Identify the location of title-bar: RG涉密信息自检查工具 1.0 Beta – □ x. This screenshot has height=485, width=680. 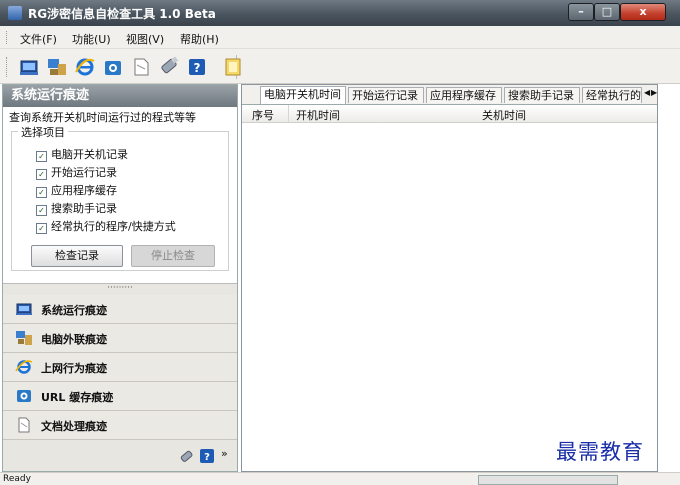
(340, 13).